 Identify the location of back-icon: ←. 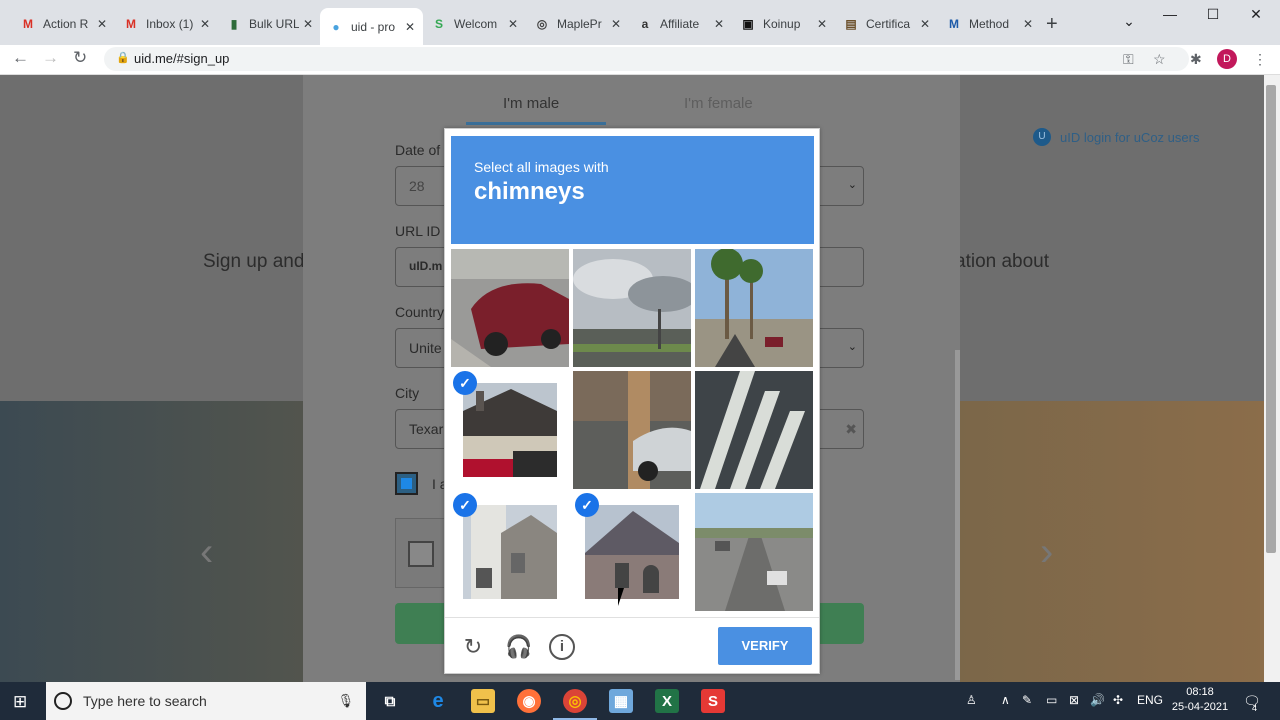
(20, 58).